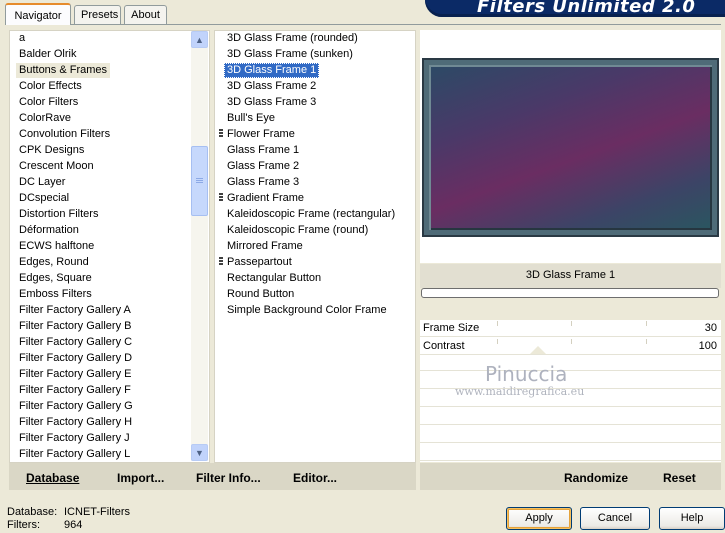 The height and width of the screenshot is (533, 725). I want to click on filter-item: Flower Frame, so click(261, 134).